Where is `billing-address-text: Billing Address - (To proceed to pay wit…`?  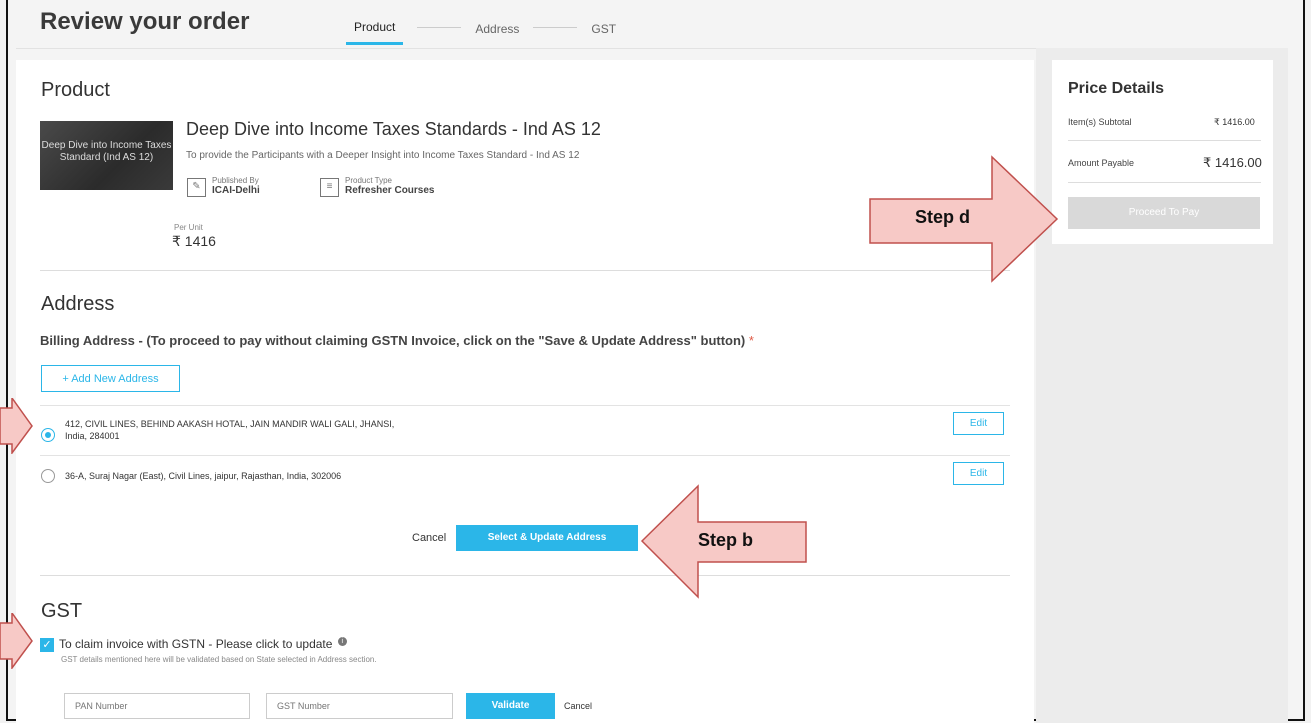
billing-address-text: Billing Address - (To proceed to pay wit… is located at coordinates (393, 340).